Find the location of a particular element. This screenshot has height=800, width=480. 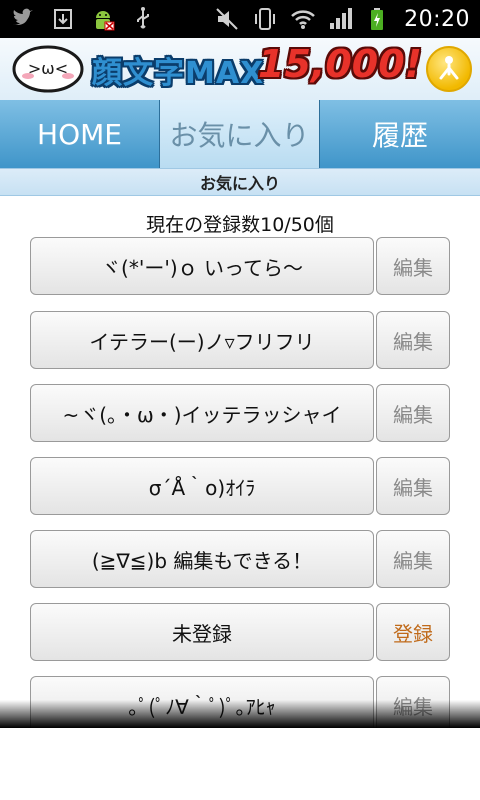

usb-icon is located at coordinates (143, 19).